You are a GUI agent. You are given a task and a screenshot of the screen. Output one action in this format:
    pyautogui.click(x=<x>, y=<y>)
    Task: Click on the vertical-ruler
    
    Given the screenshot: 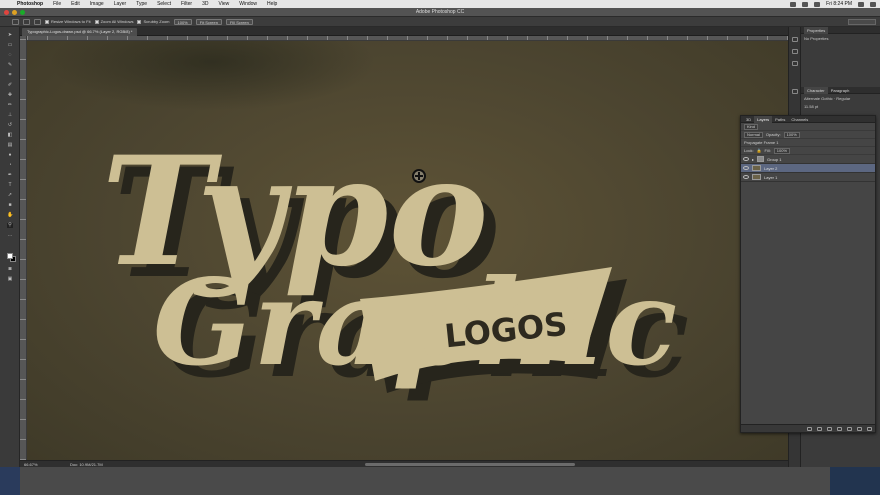 What is the action you would take?
    pyautogui.click(x=23, y=248)
    